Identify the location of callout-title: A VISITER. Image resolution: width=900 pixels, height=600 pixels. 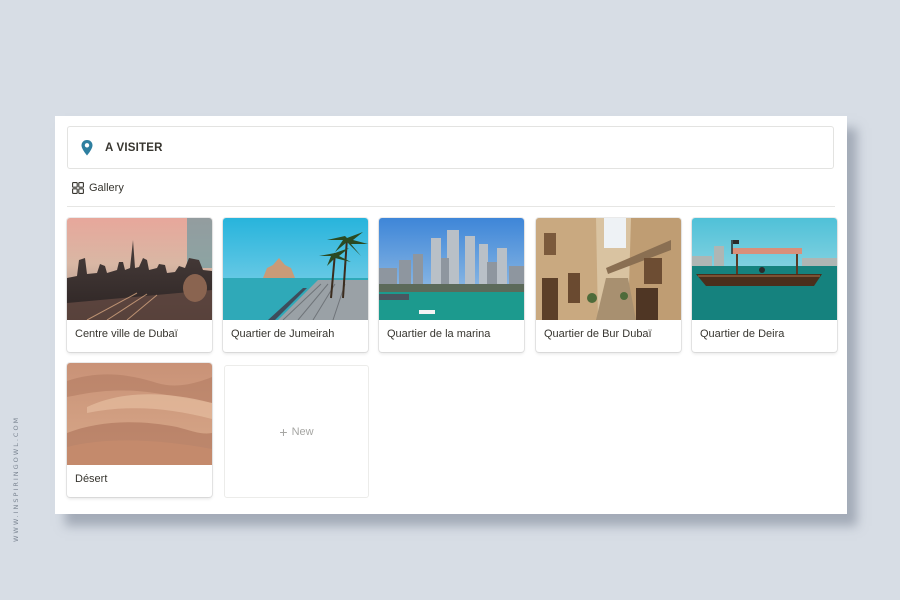
(134, 147).